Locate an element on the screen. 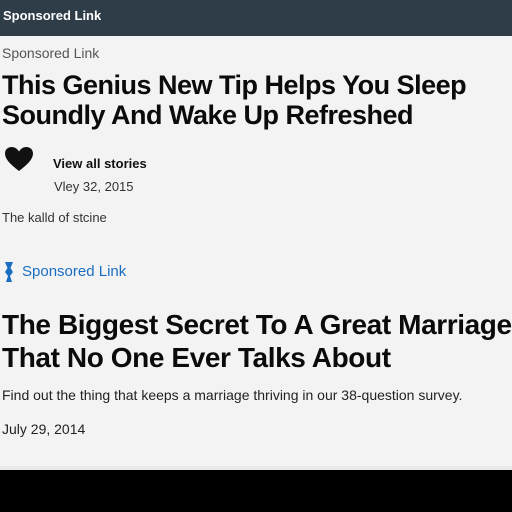 The width and height of the screenshot is (512, 512). bottom-divider is located at coordinates (256, 468).